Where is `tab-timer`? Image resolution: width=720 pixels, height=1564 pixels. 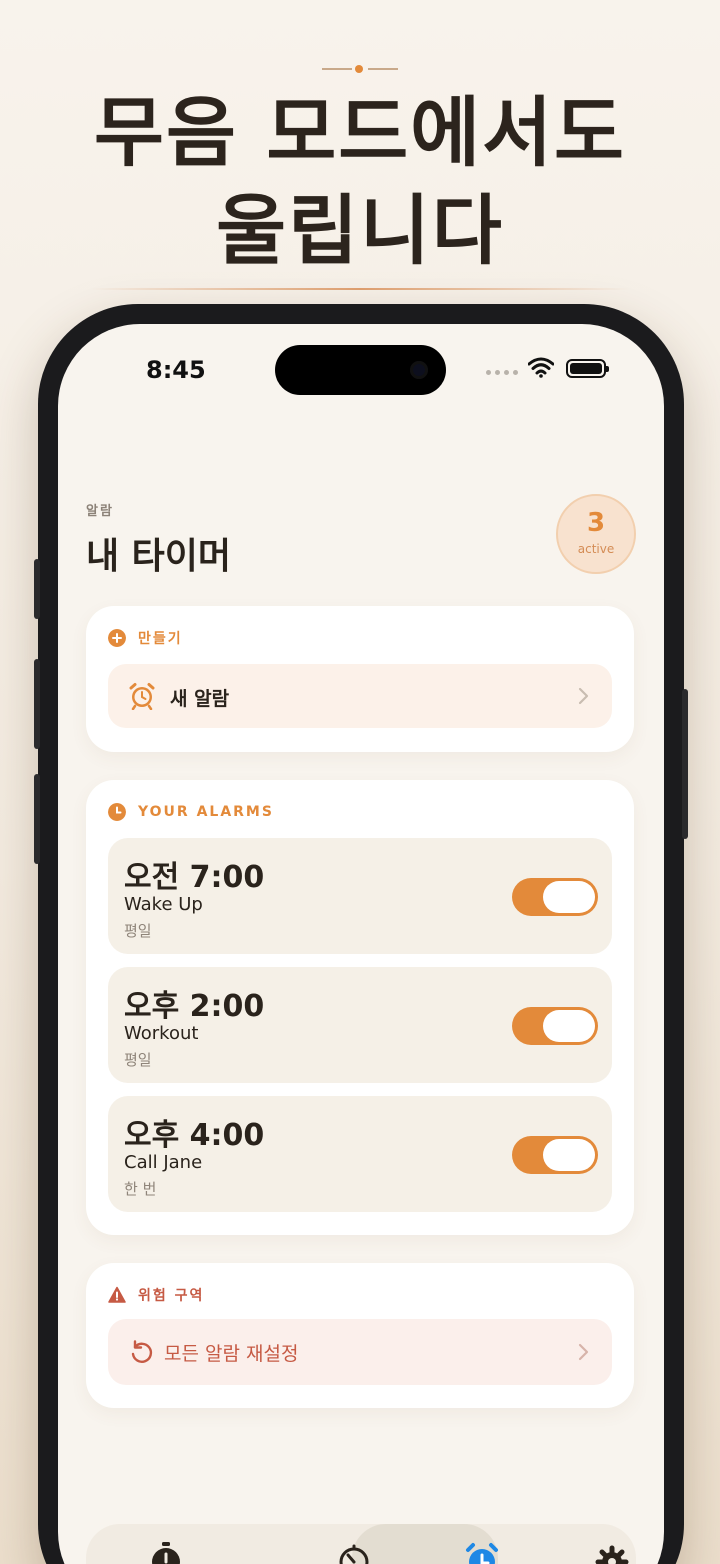 tab-timer is located at coordinates (354, 1551).